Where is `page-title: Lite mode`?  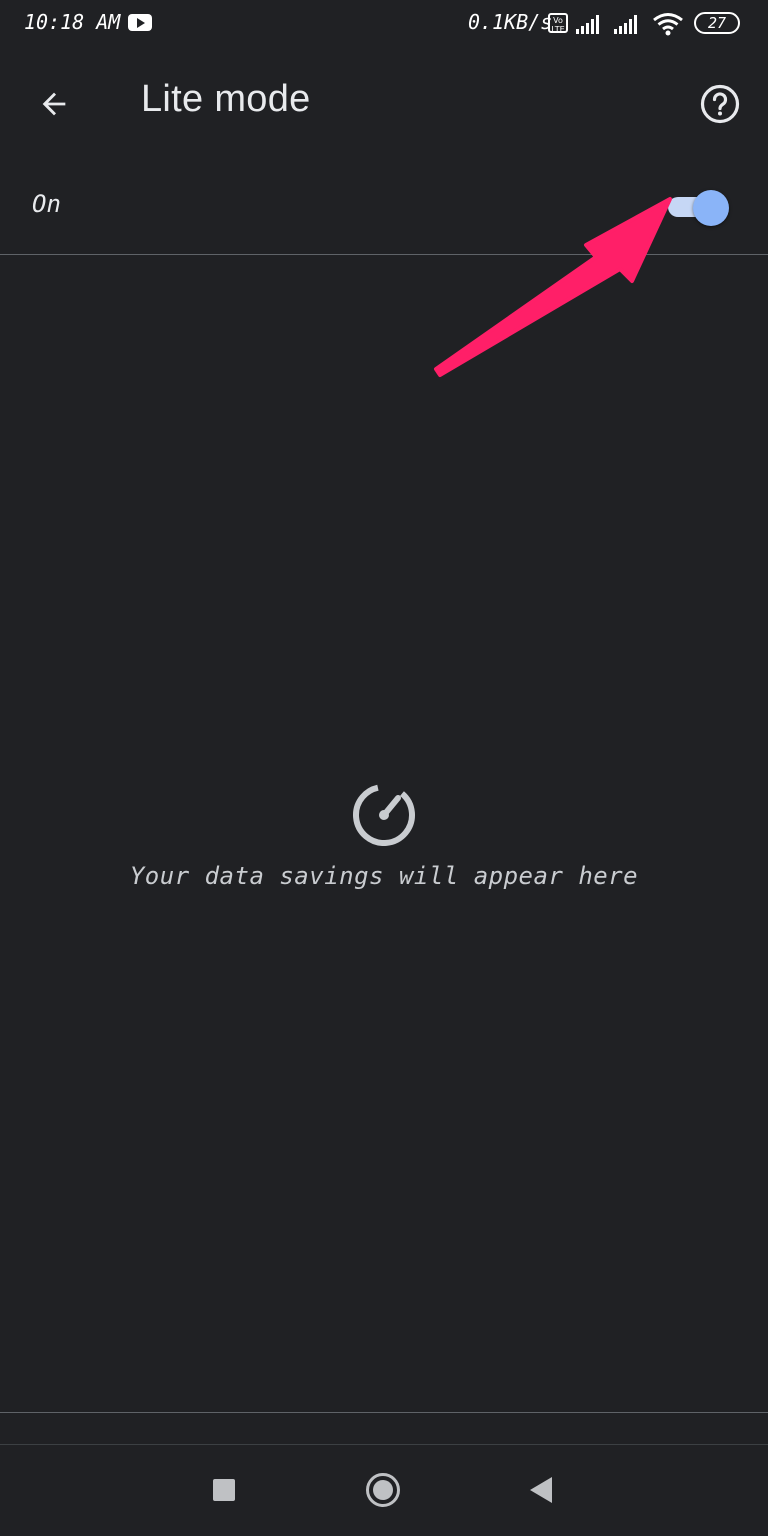
page-title: Lite mode is located at coordinates (226, 99).